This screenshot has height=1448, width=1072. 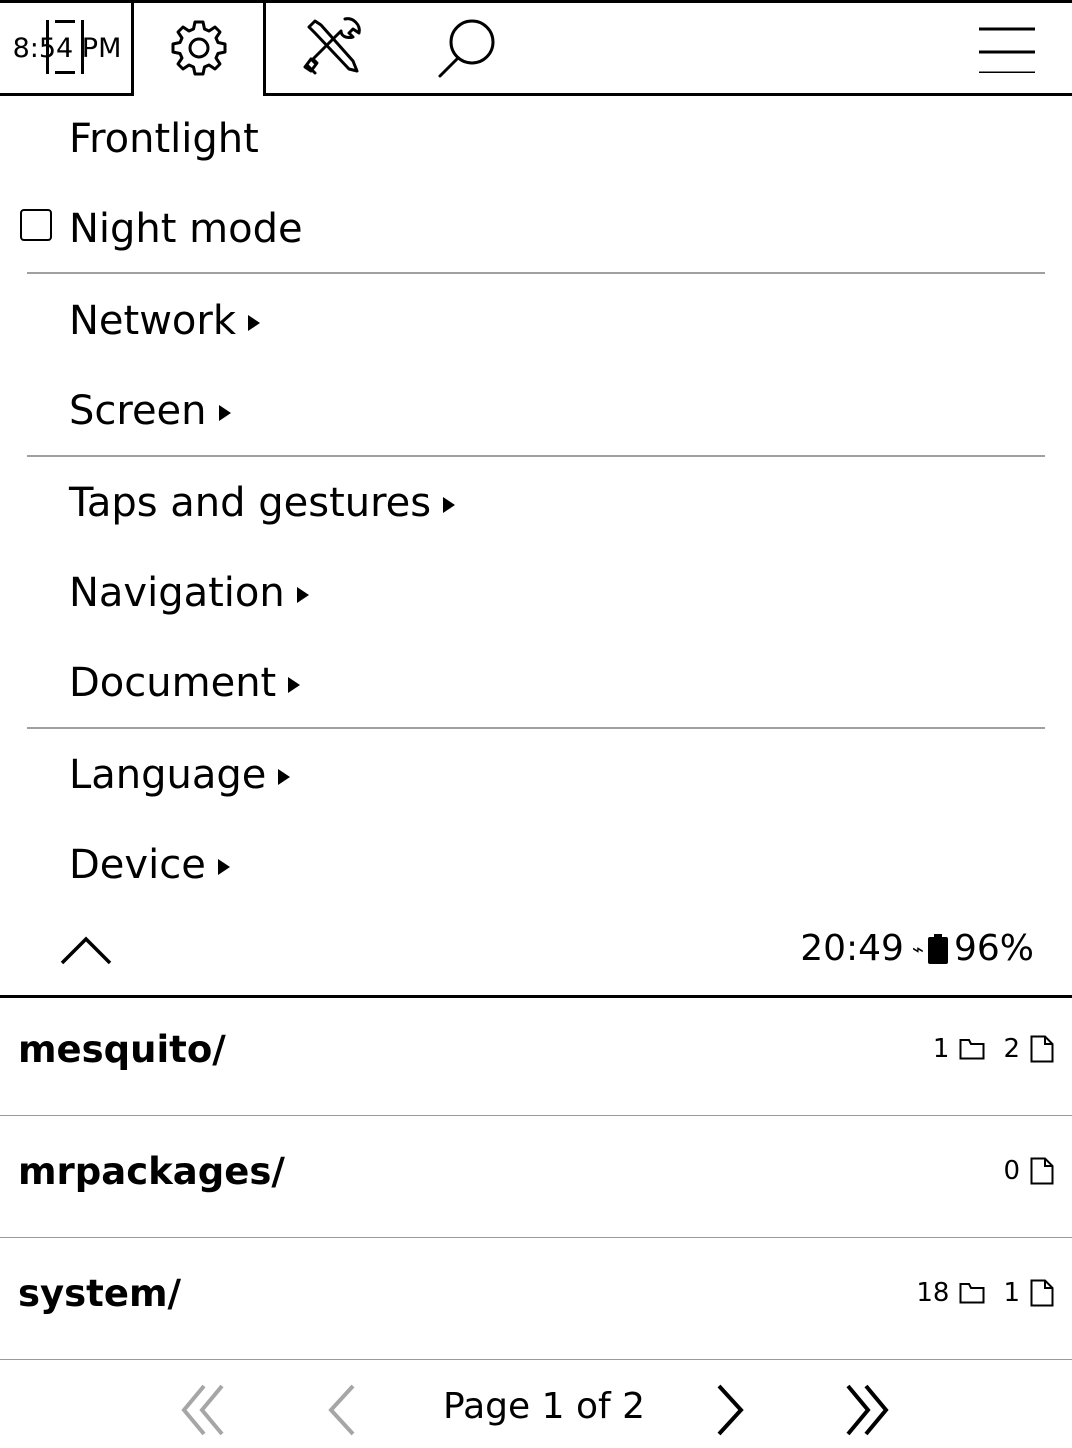 I want to click on gear-icon, so click(x=198, y=48).